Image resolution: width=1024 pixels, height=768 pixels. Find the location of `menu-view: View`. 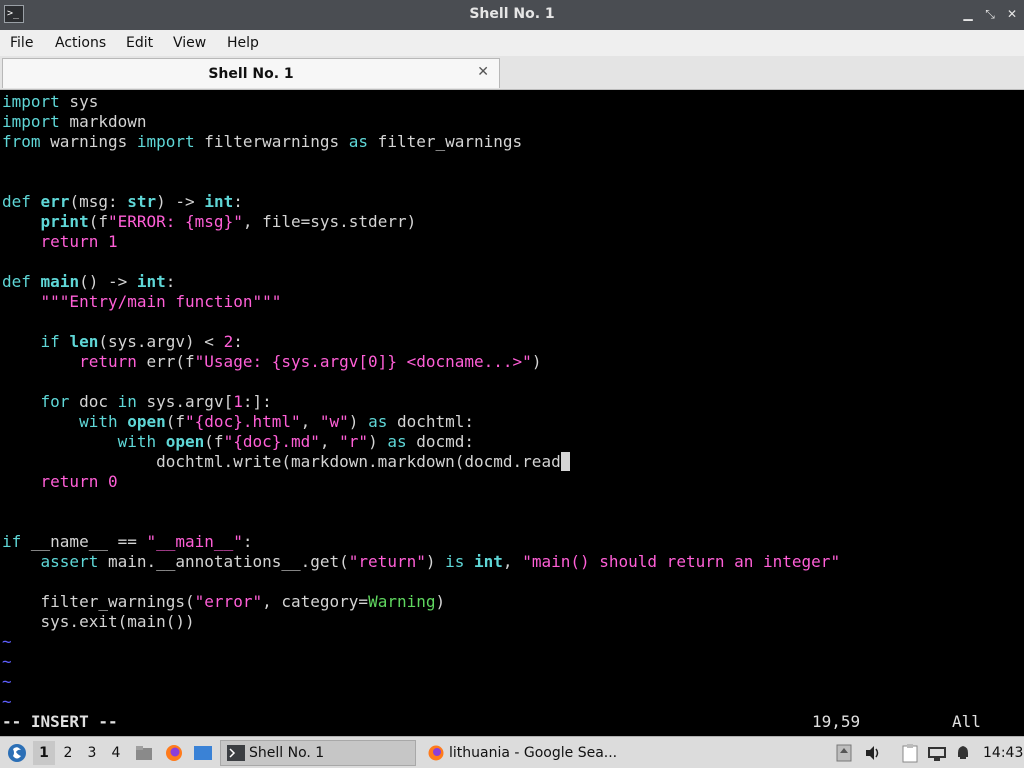

menu-view: View is located at coordinates (189, 43).